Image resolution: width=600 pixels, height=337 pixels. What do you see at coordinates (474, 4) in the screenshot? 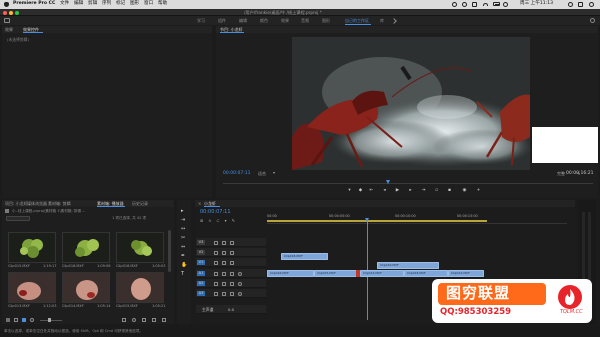
I see `display-icon` at bounding box center [474, 4].